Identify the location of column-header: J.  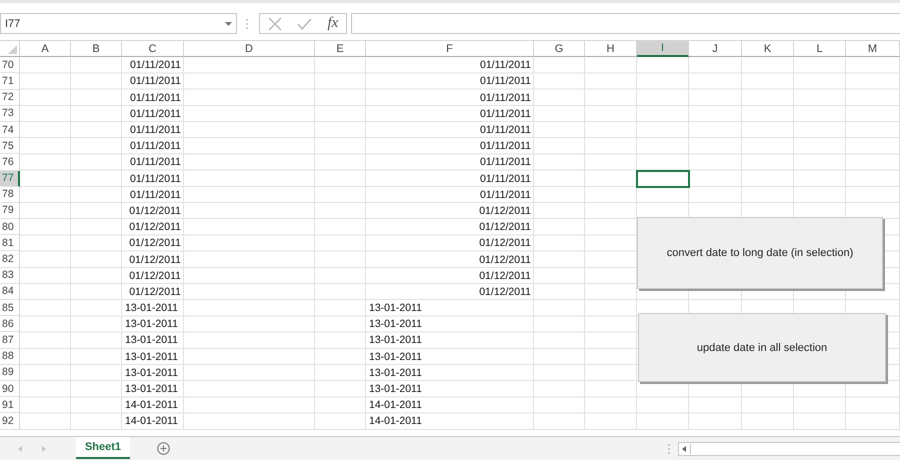
(715, 49).